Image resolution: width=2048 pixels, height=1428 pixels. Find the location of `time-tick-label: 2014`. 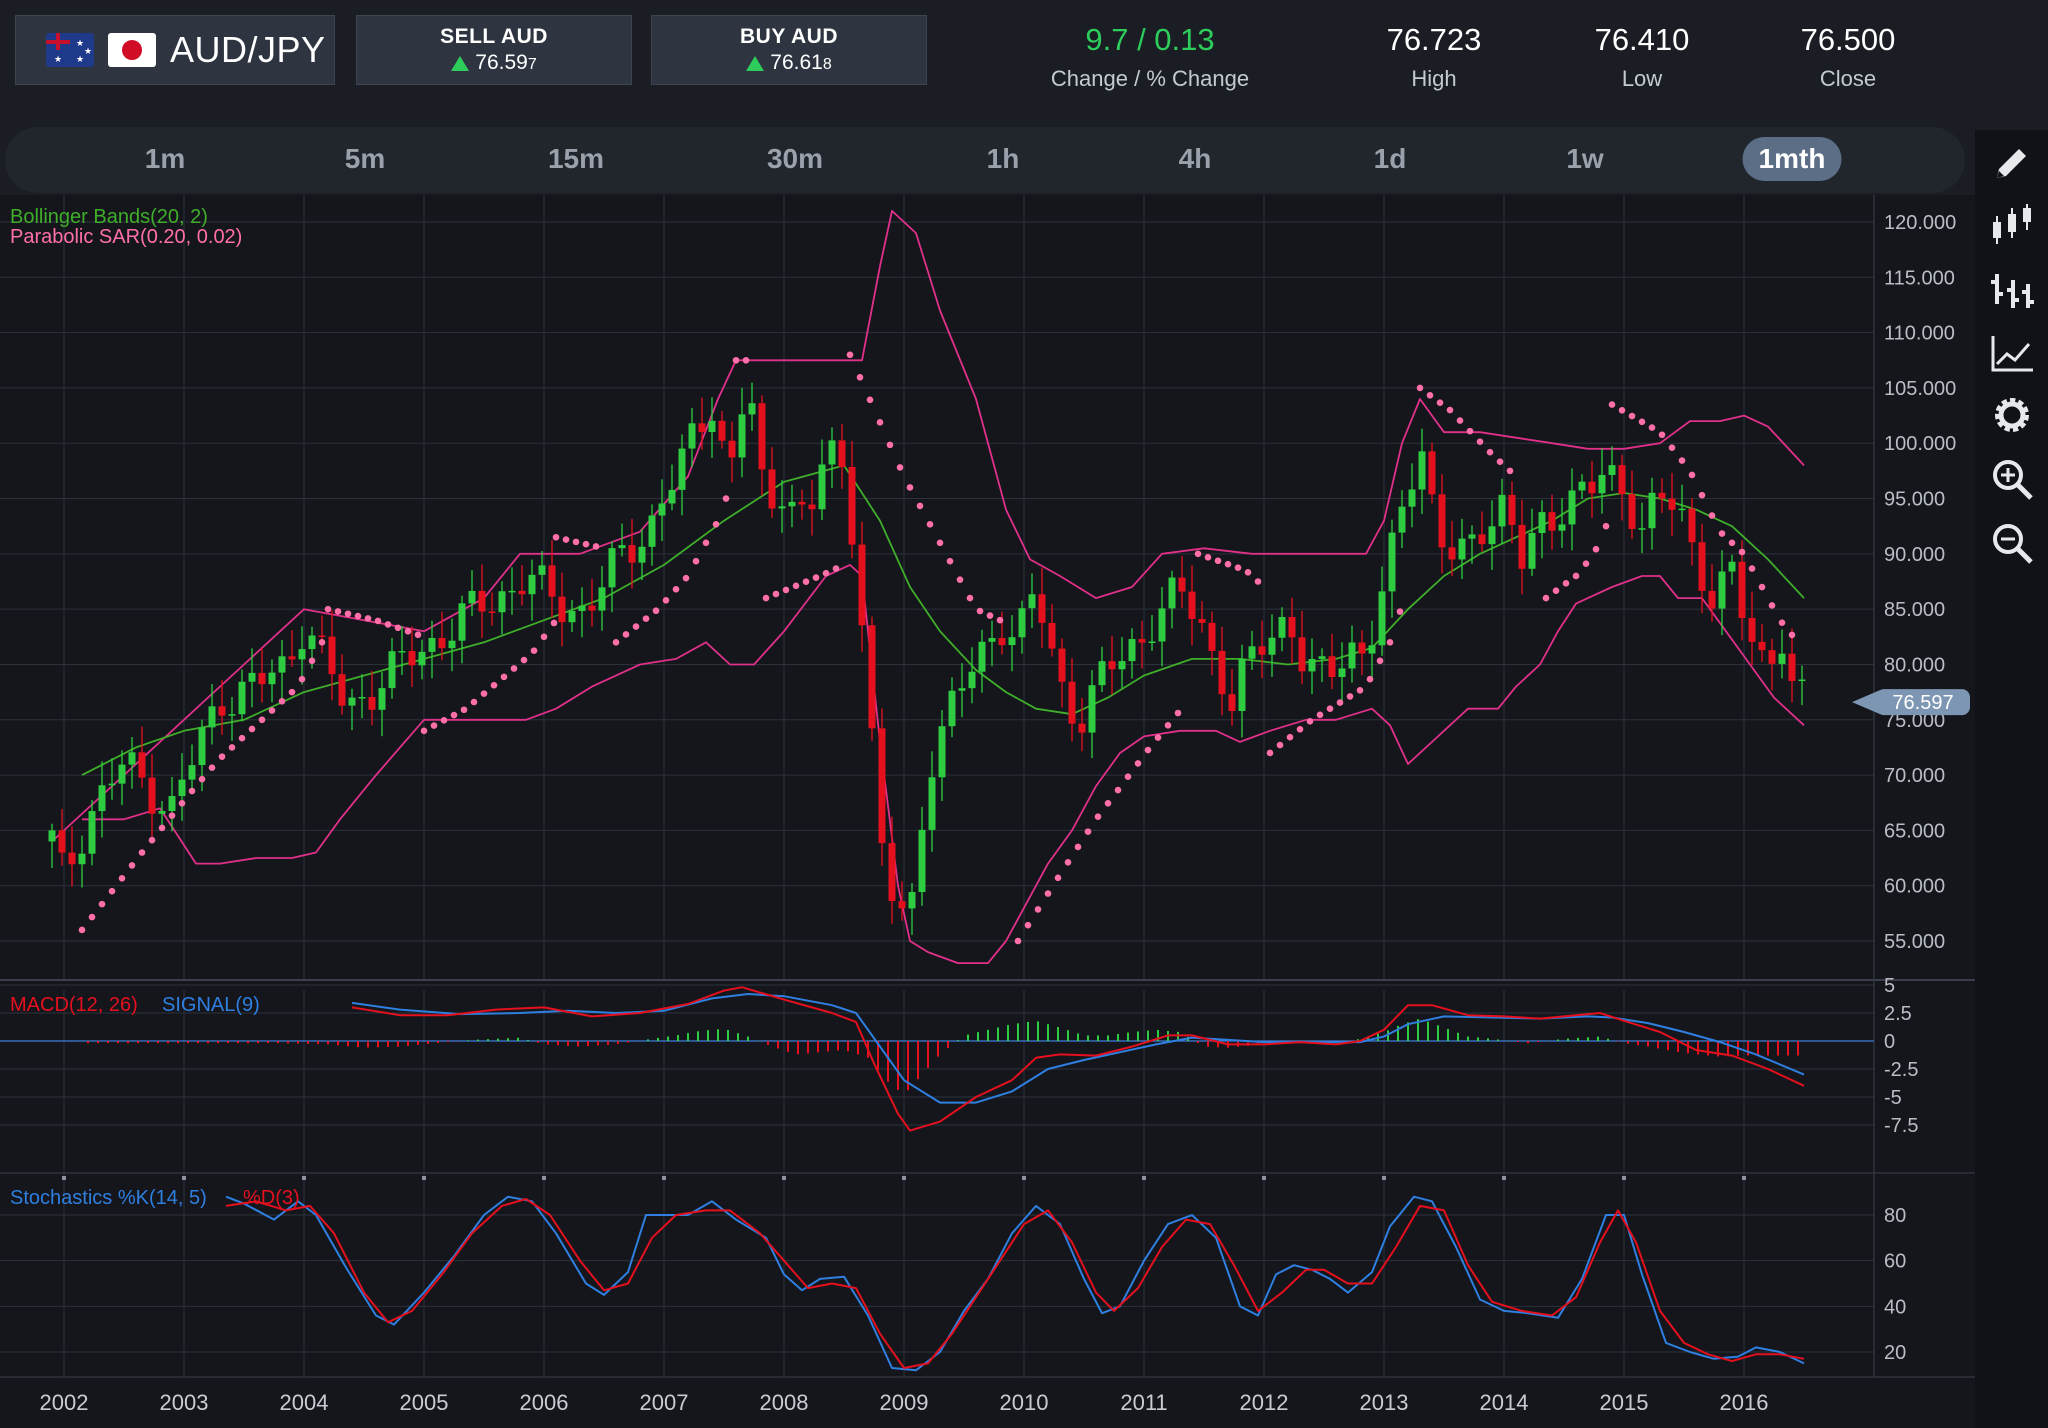

time-tick-label: 2014 is located at coordinates (1504, 1402).